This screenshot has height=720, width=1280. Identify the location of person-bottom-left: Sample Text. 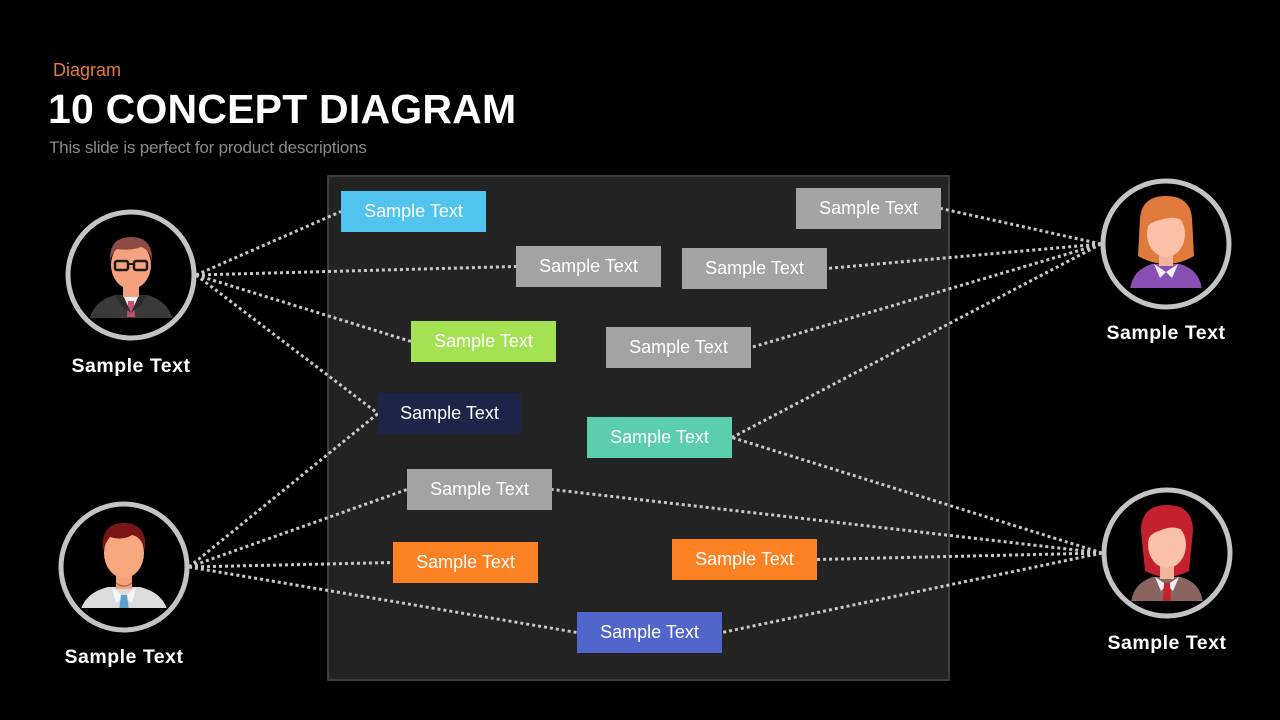
(124, 585).